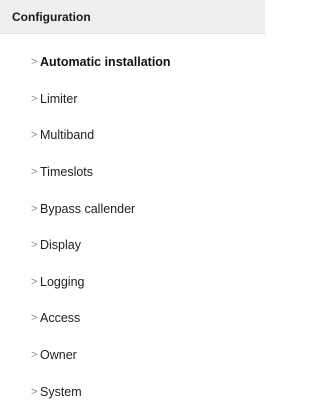 Image resolution: width=320 pixels, height=410 pixels. What do you see at coordinates (132, 282) in the screenshot?
I see `menu-item-logging: > Logging` at bounding box center [132, 282].